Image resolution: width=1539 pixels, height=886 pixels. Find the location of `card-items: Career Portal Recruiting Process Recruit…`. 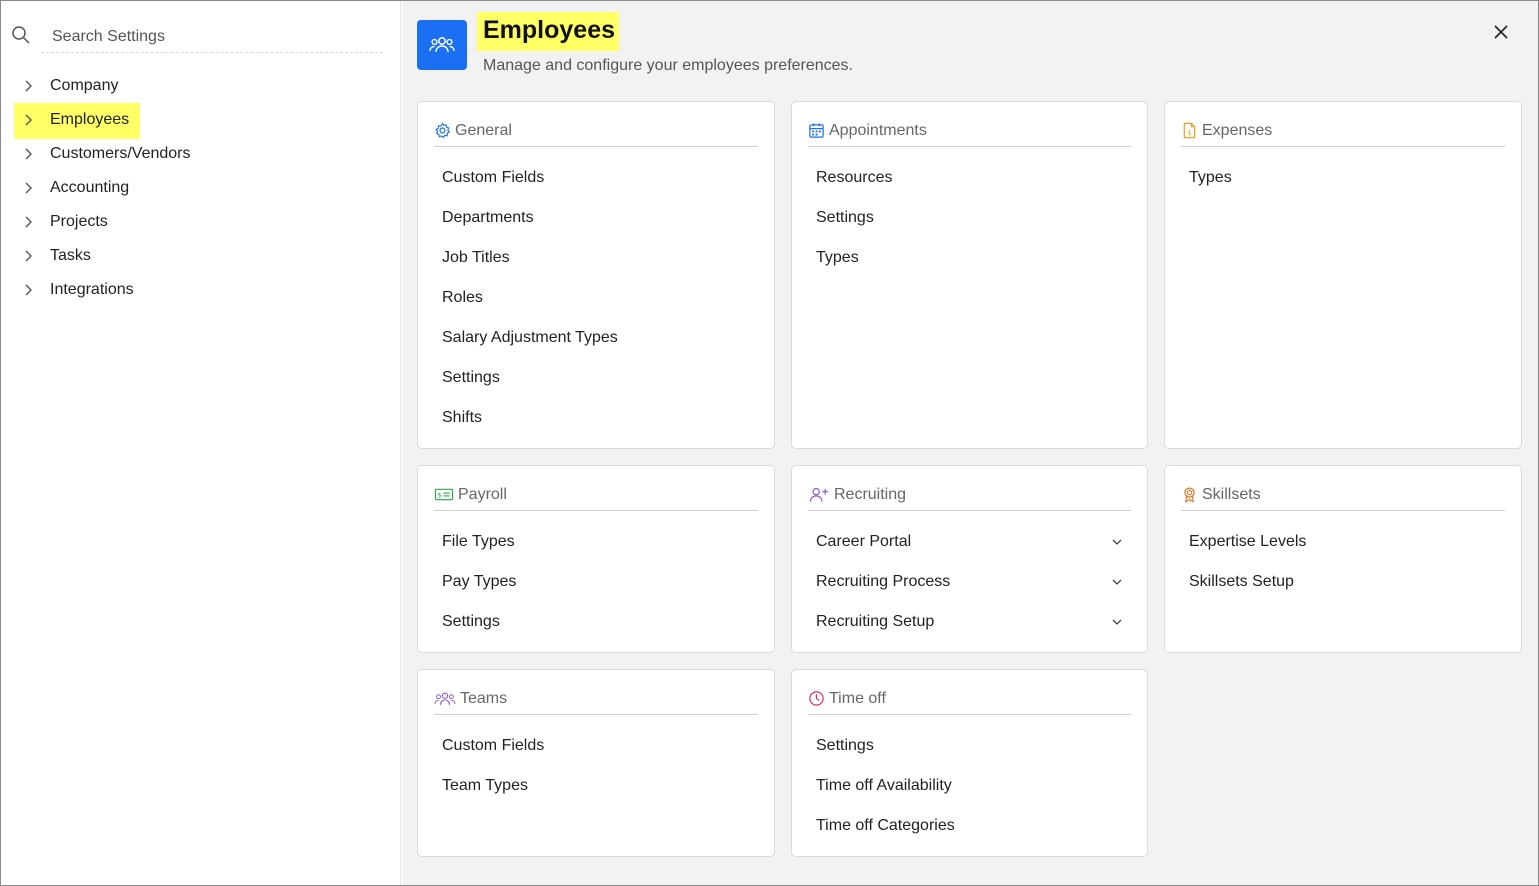

card-items: Career Portal Recruiting Process Recruit… is located at coordinates (969, 582).